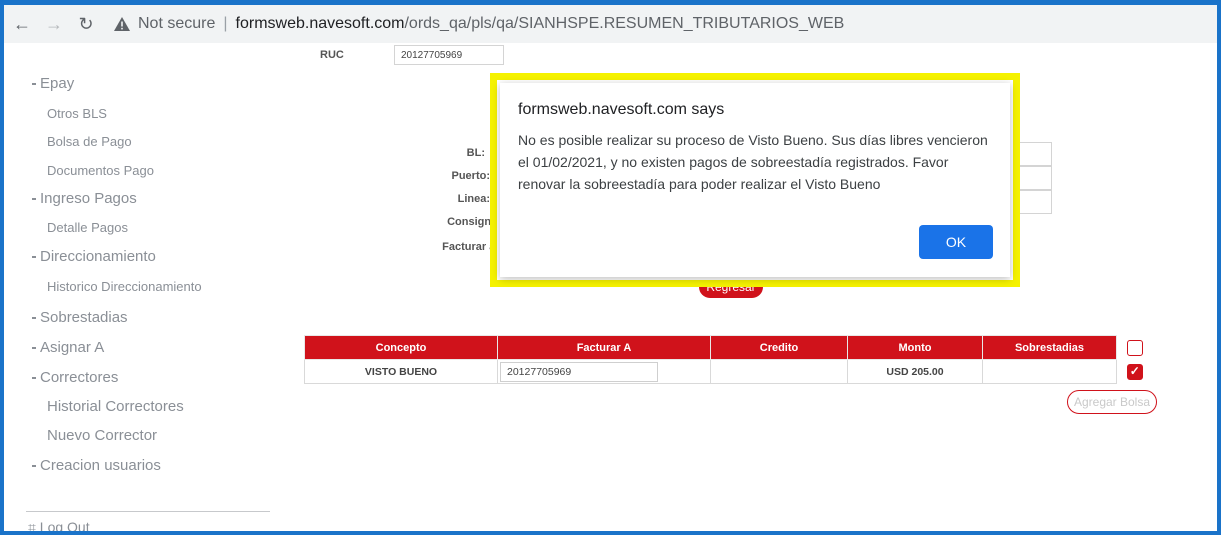  What do you see at coordinates (449, 55) in the screenshot?
I see `ruc-field: 20127705969` at bounding box center [449, 55].